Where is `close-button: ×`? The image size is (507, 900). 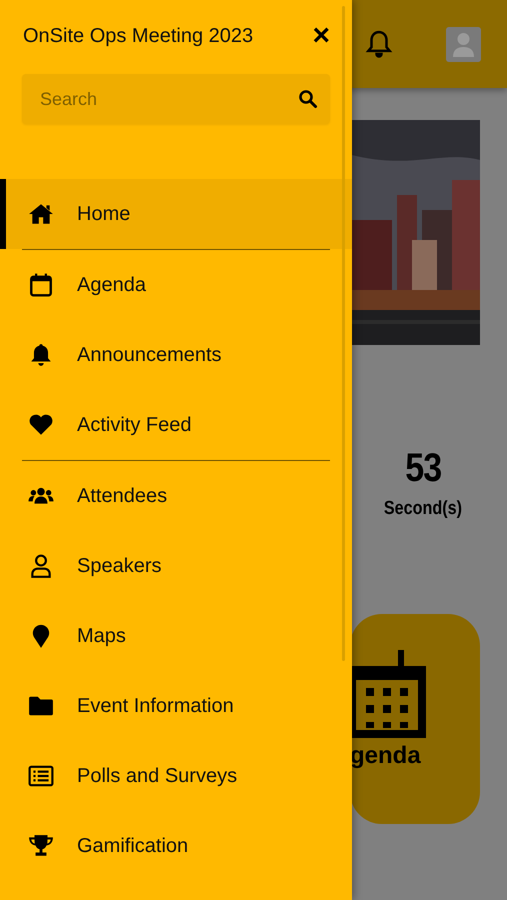
close-button: × is located at coordinates (321, 36).